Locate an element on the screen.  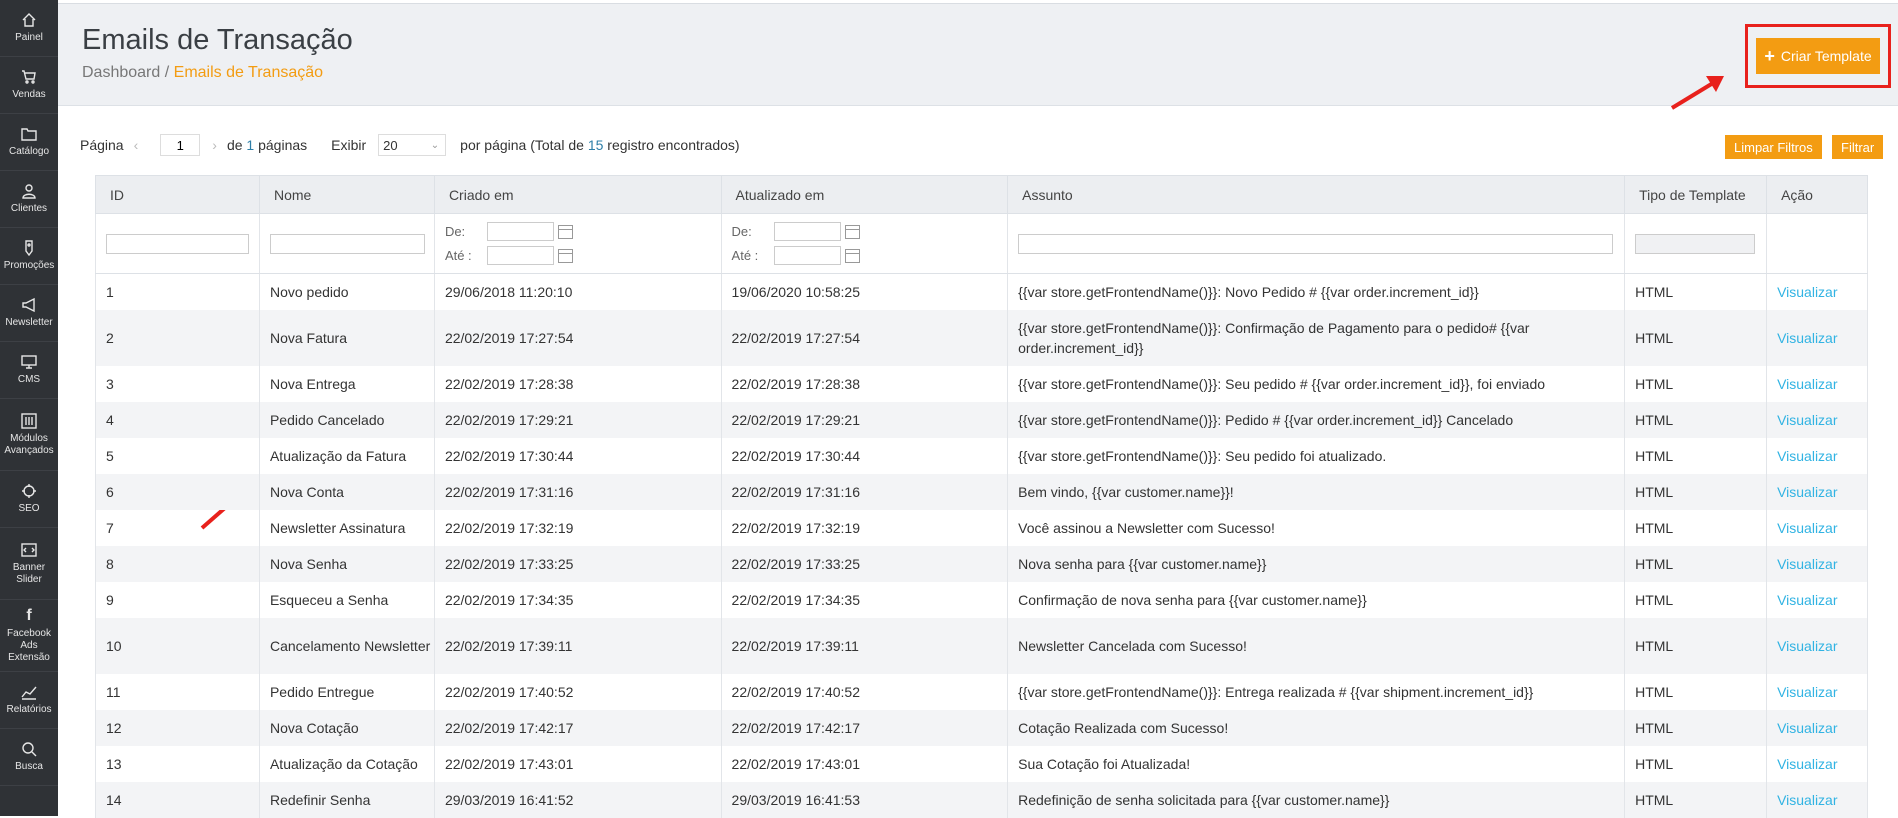
sidebar-item-clientes: Clientes is located at coordinates (29, 199).